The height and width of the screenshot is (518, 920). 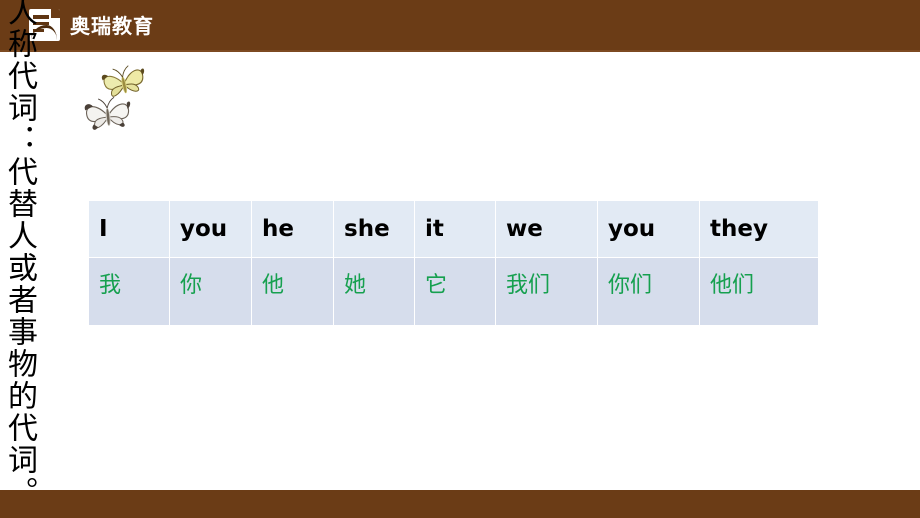 I want to click on table-row-chinese: 我 你 他 她 它 我们 你们 他们, so click(x=453, y=291).